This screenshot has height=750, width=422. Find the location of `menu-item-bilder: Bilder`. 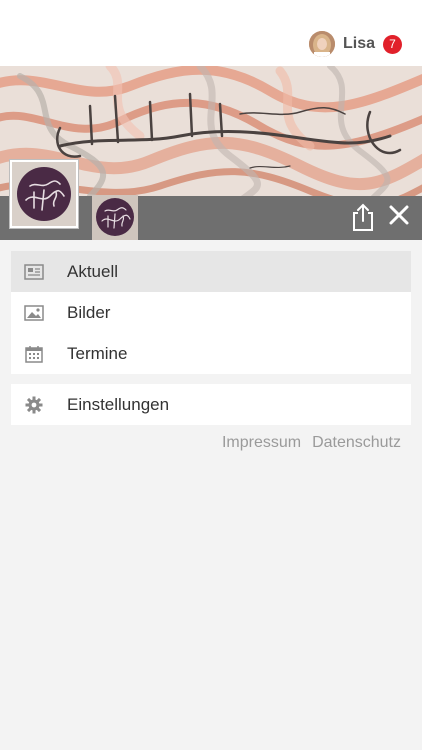

menu-item-bilder: Bilder is located at coordinates (211, 312).